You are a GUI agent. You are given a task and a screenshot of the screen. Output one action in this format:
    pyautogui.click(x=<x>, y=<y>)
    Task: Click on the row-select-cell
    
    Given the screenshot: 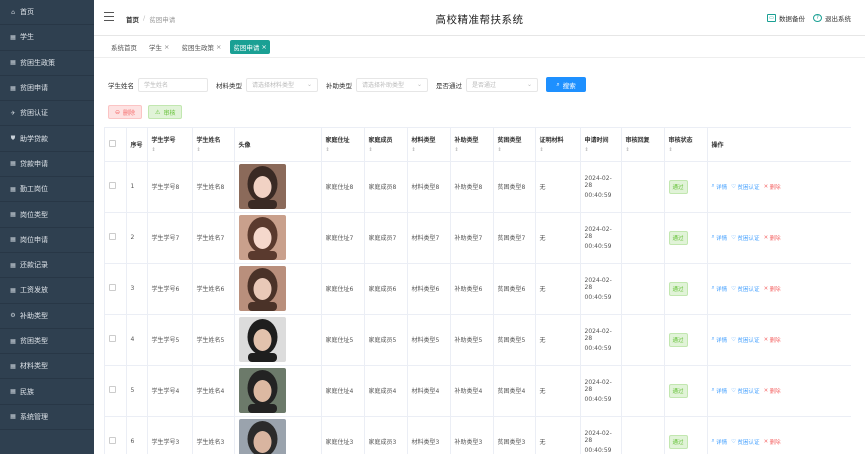 What is the action you would take?
    pyautogui.click(x=116, y=289)
    